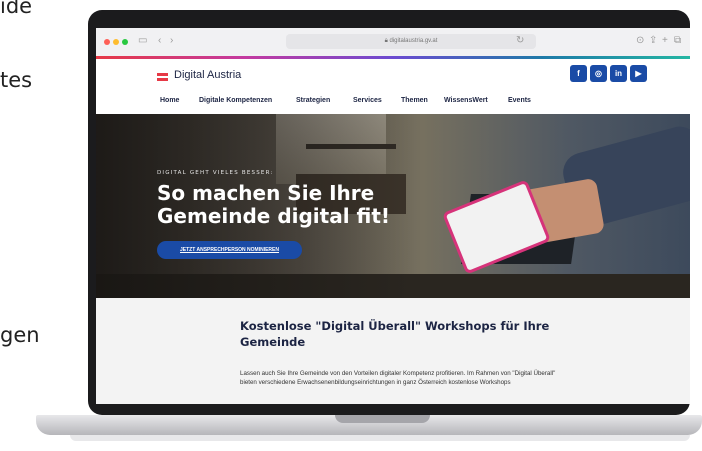  What do you see at coordinates (640, 40) in the screenshot?
I see `download-icon: ⊙` at bounding box center [640, 40].